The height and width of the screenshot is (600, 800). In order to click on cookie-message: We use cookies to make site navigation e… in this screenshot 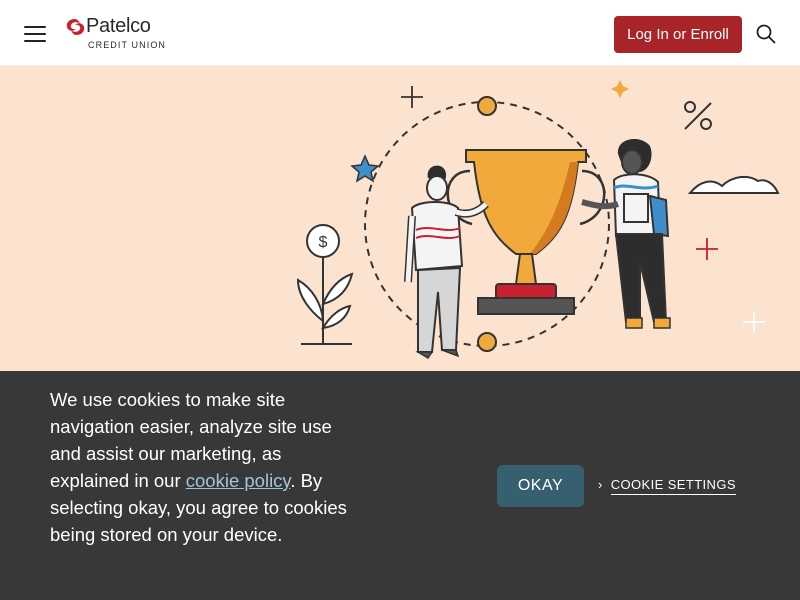, I will do `click(200, 467)`.